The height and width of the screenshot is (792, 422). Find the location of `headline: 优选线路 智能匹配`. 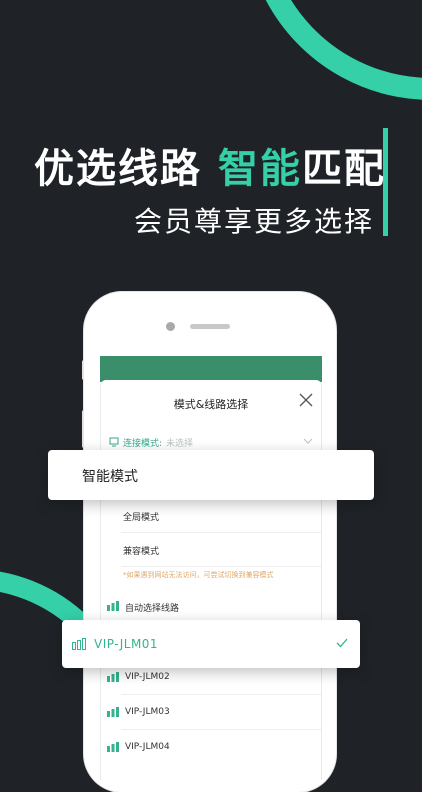

headline: 优选线路 智能匹配 is located at coordinates (210, 165).